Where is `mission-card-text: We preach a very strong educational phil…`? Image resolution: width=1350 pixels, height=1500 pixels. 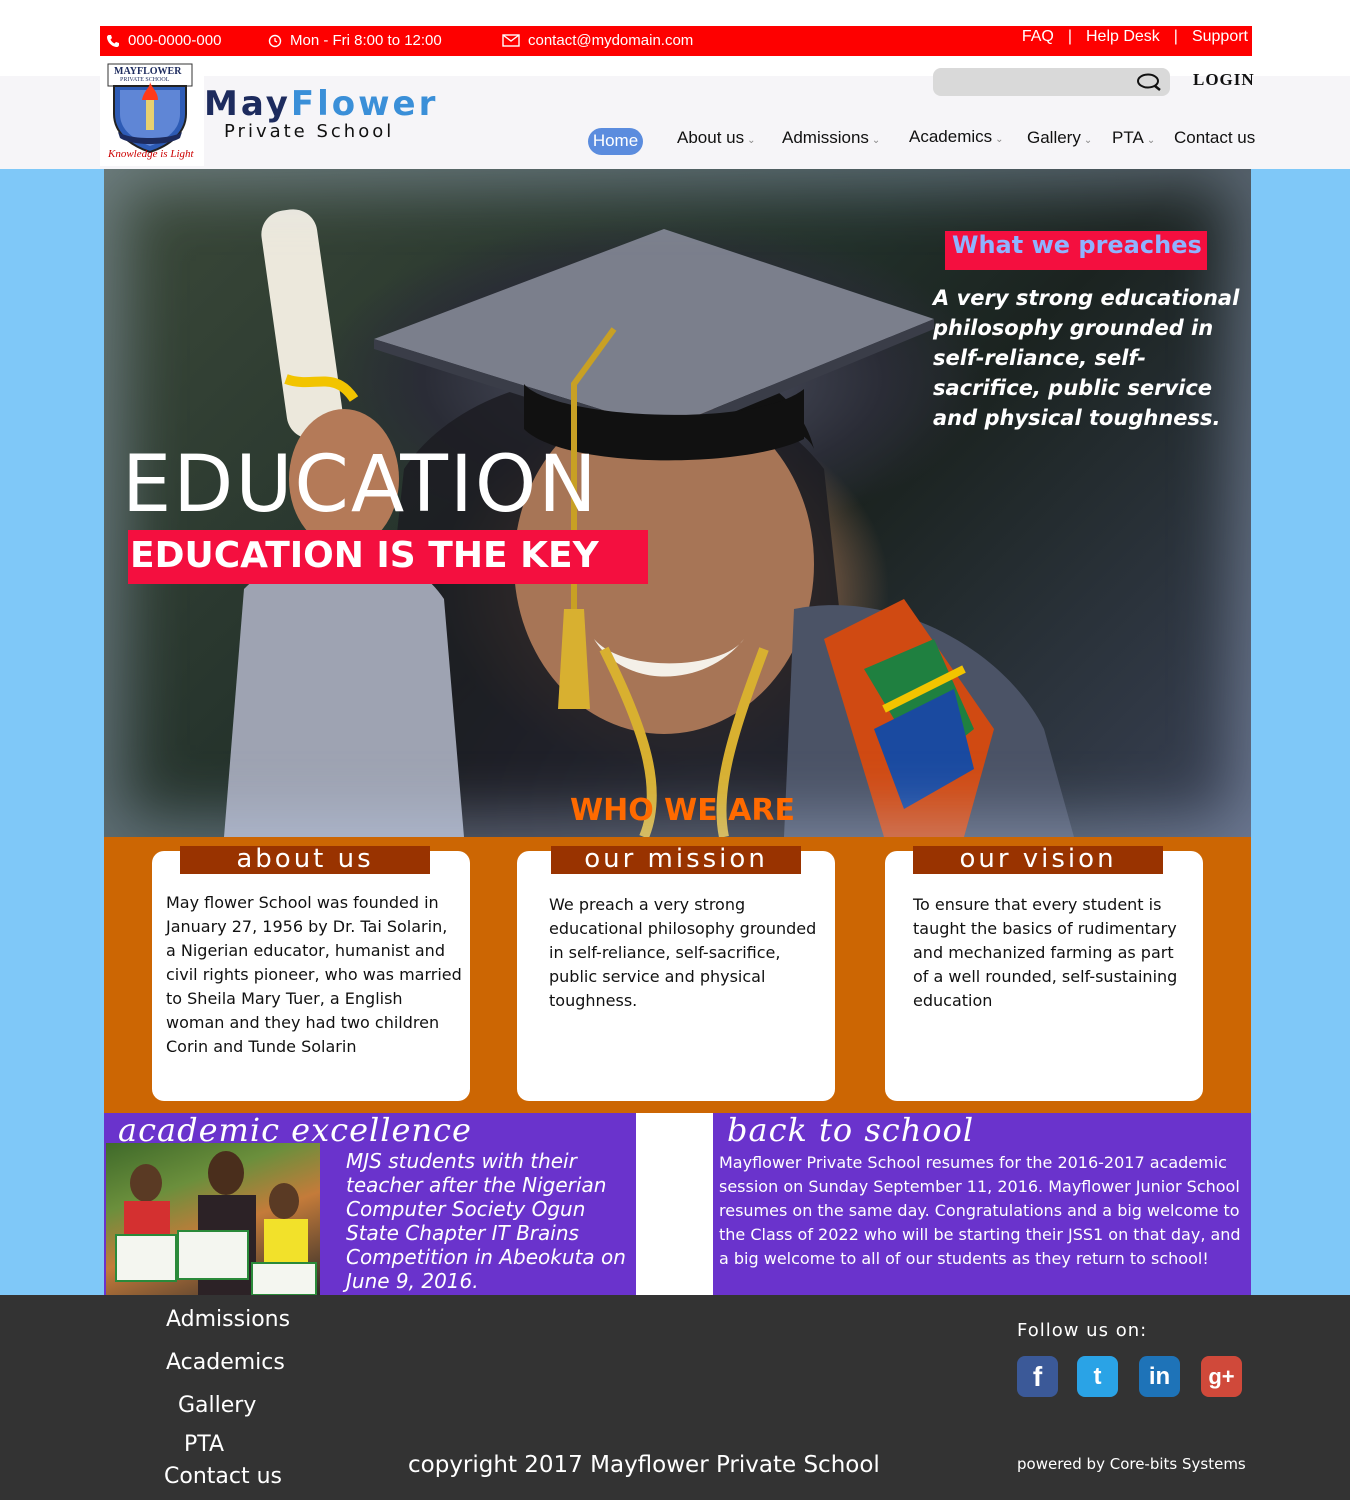 mission-card-text: We preach a very strong educational phil… is located at coordinates (683, 952).